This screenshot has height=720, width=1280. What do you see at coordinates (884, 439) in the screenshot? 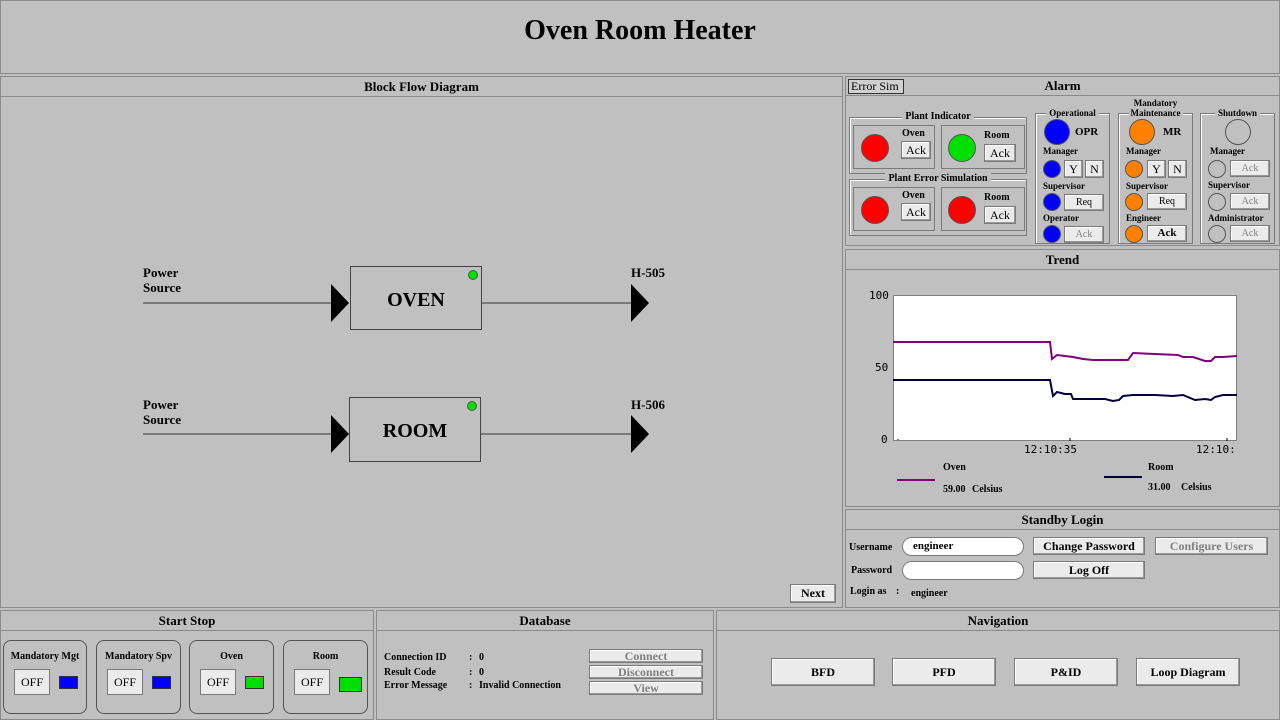
I see `trend-ytick-0: 0` at bounding box center [884, 439].